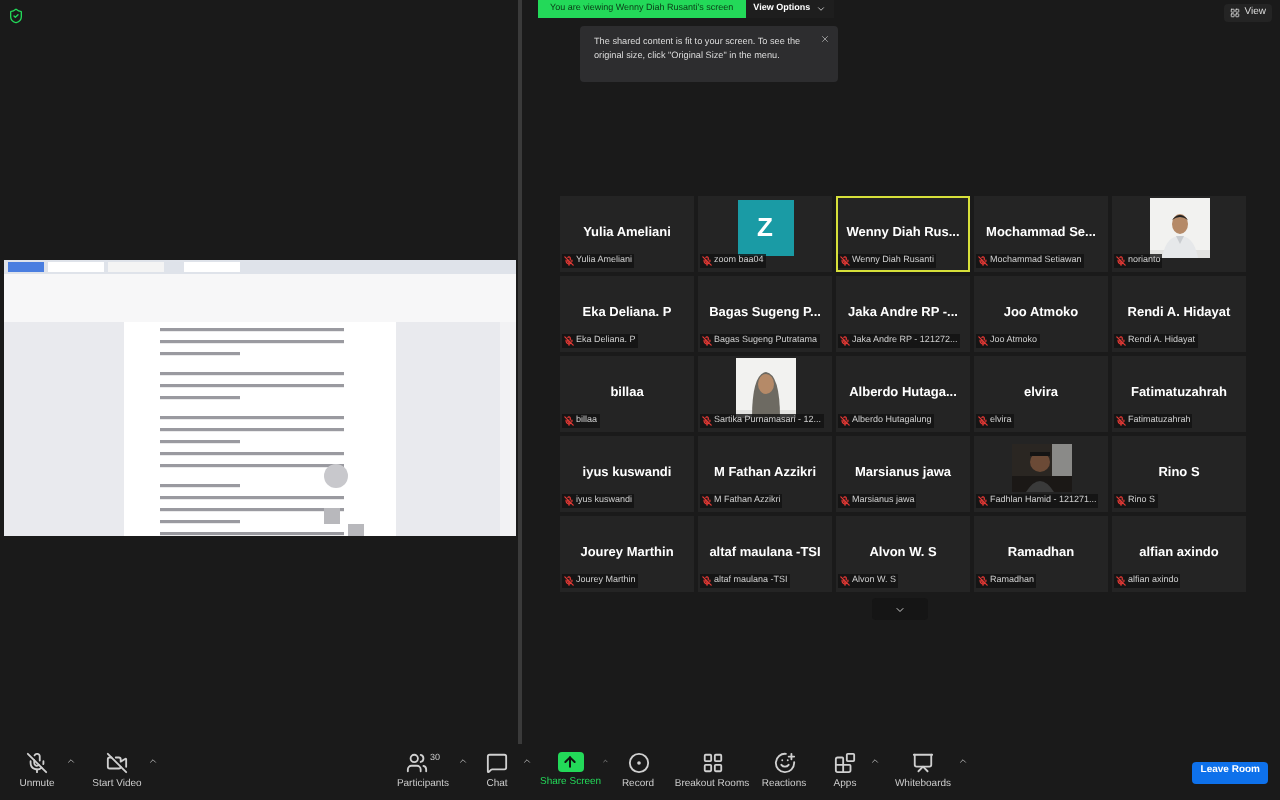 The image size is (1280, 800). Describe the element at coordinates (570, 762) in the screenshot. I see `share-screen-icon` at that location.